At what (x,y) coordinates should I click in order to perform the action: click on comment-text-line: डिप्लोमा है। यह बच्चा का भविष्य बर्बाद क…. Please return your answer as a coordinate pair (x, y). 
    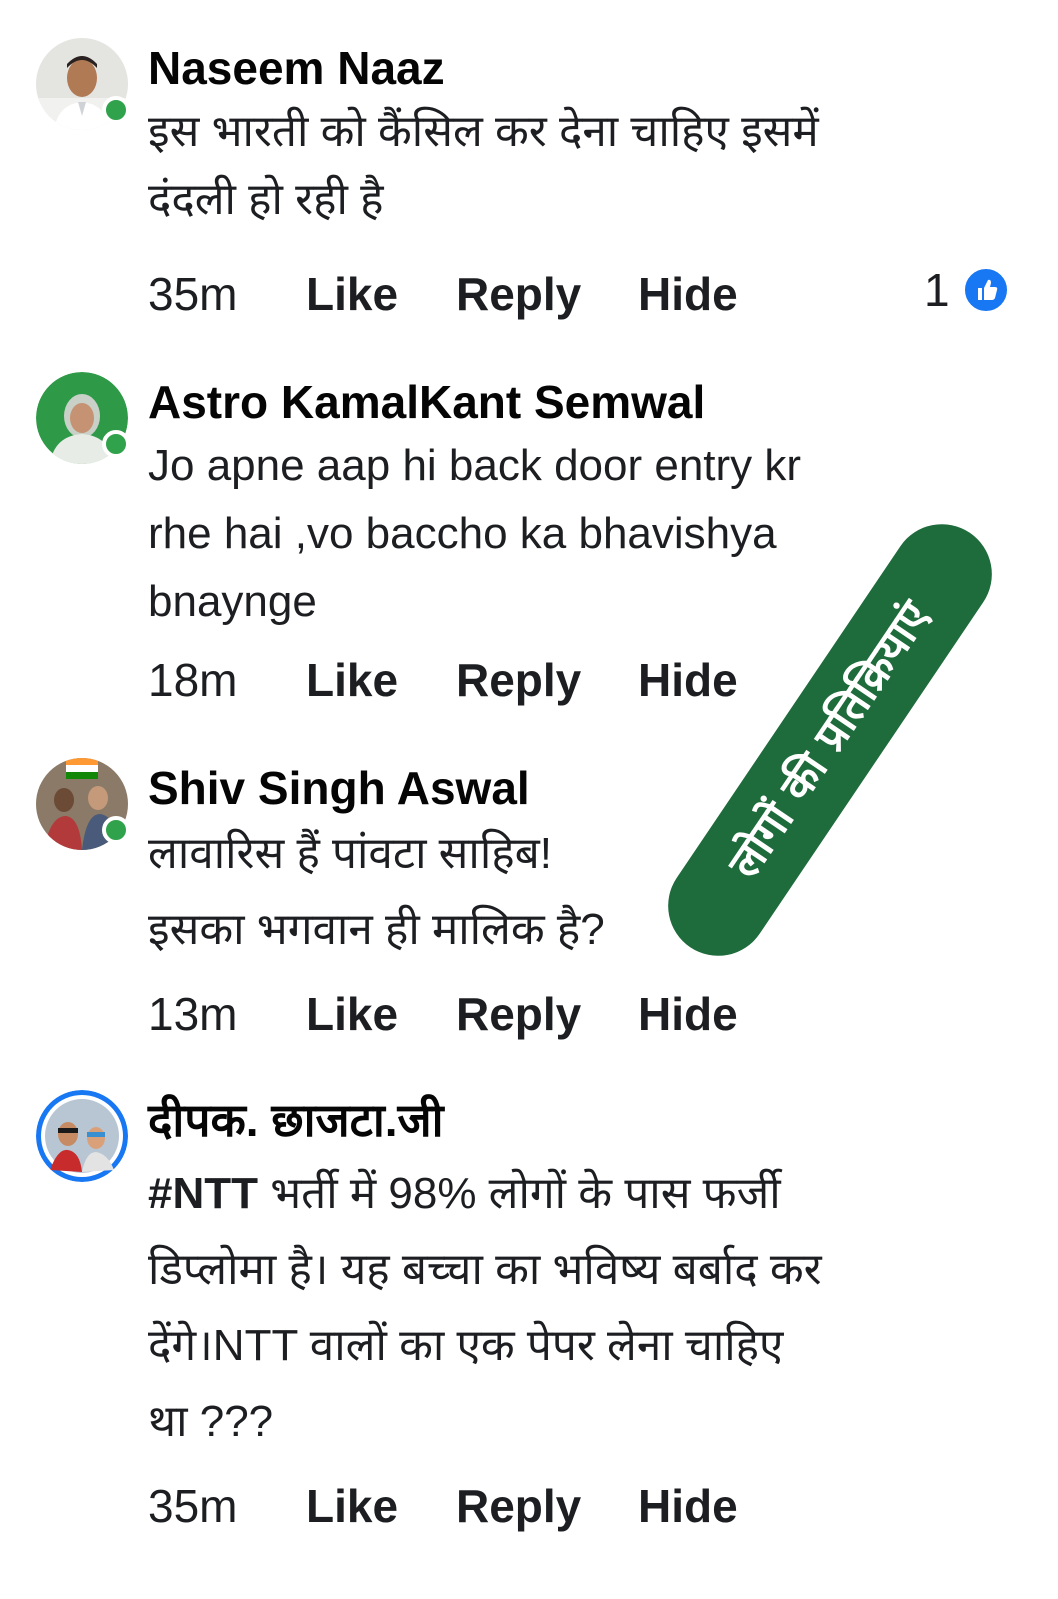
    Looking at the image, I should click on (485, 1269).